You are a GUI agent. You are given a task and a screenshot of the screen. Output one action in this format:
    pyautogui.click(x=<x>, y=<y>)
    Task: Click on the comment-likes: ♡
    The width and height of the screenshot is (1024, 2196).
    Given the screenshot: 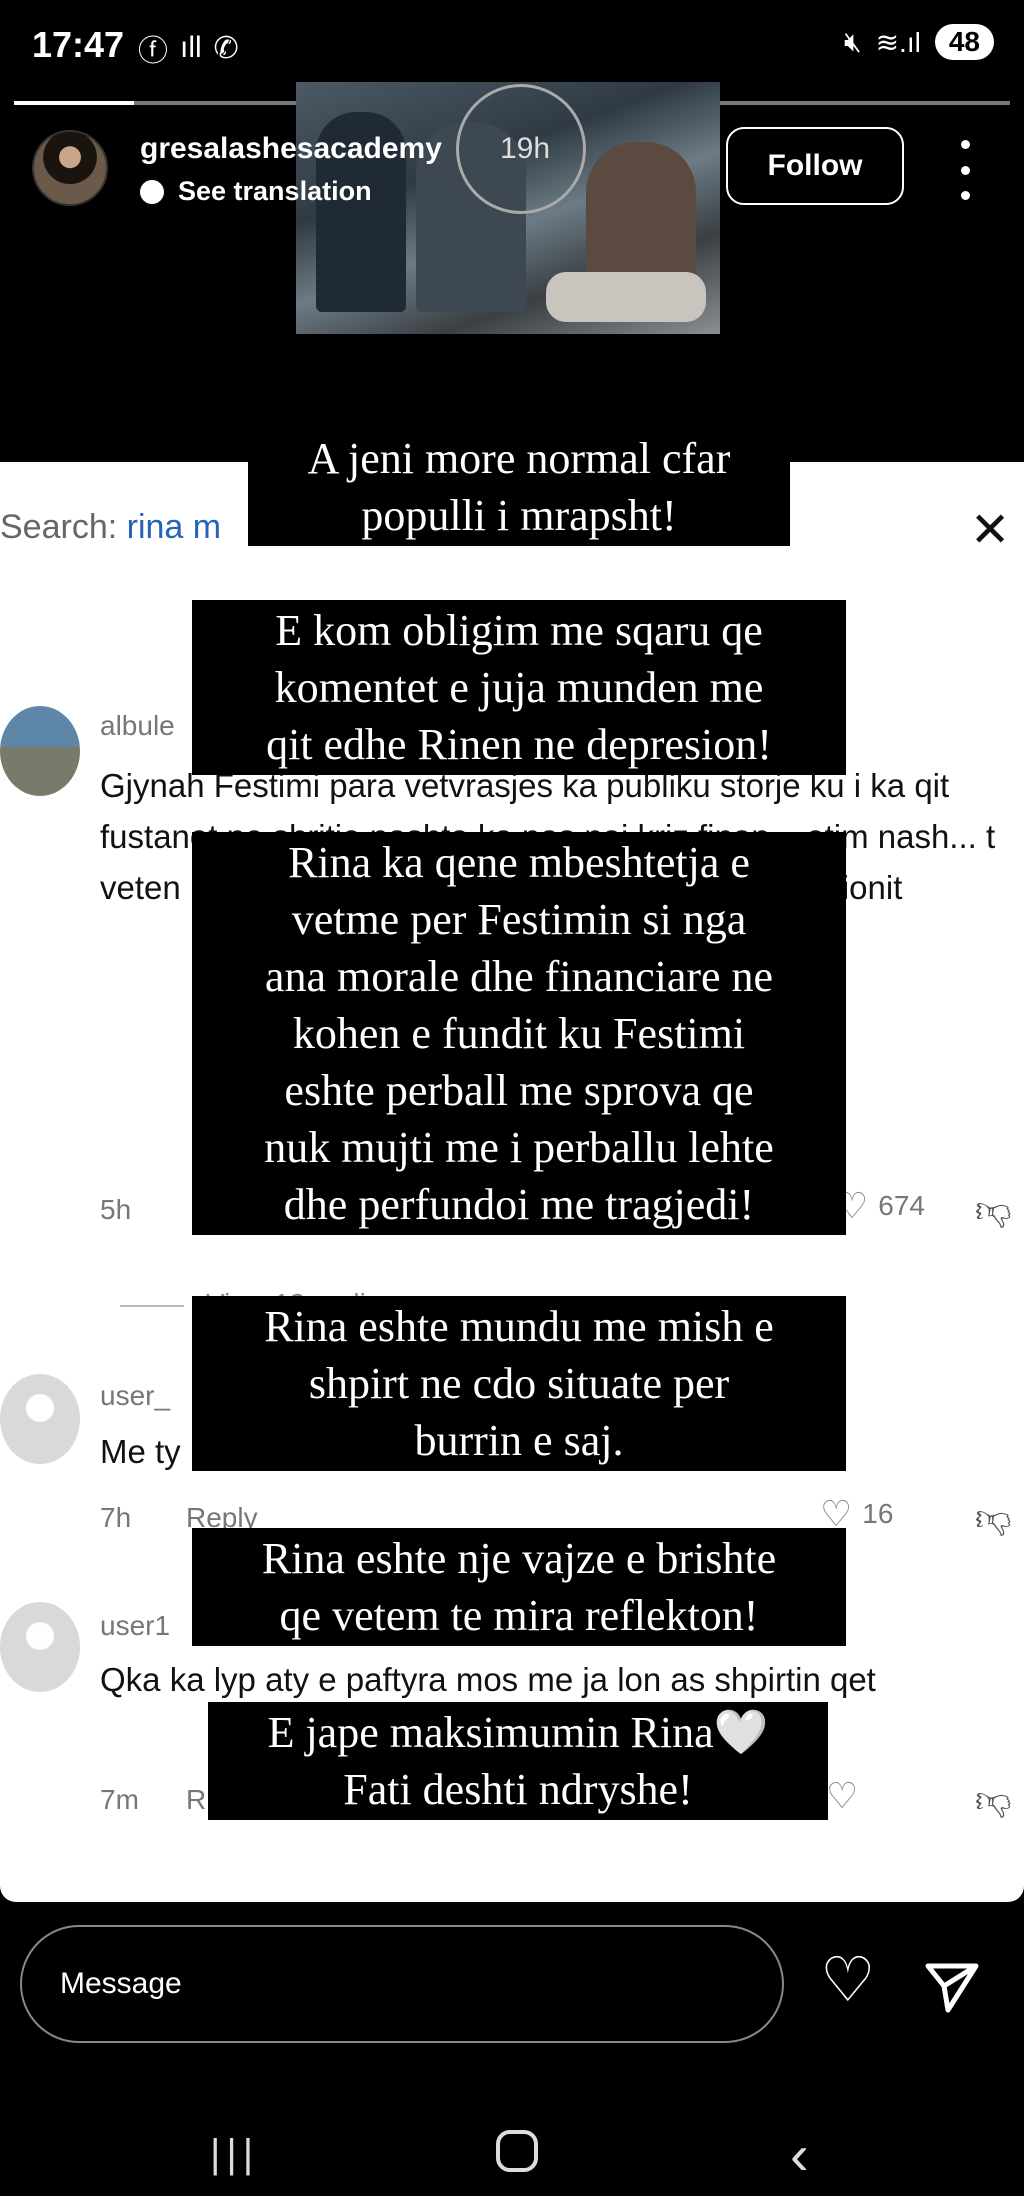 What is the action you would take?
    pyautogui.click(x=842, y=1796)
    